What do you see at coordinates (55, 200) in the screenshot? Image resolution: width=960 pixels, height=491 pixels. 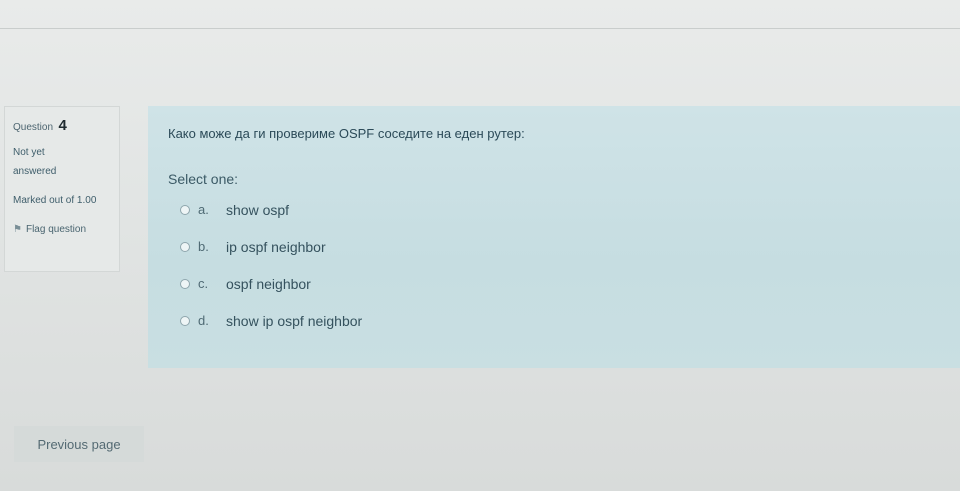 I see `question-grade: Marked out of 1.00` at bounding box center [55, 200].